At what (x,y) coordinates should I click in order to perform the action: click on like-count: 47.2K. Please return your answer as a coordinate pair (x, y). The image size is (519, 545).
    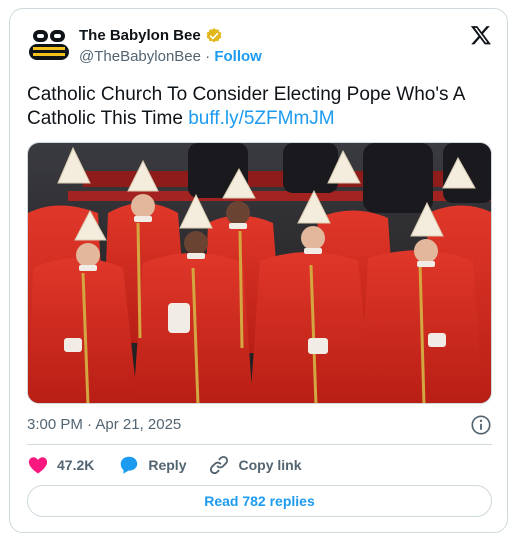
    Looking at the image, I should click on (76, 465).